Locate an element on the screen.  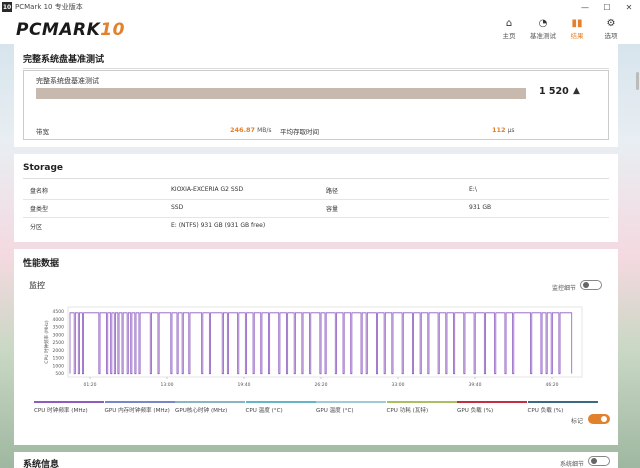
legend-item: CPU 功耗 (瓦特) is located at coordinates (421, 407).